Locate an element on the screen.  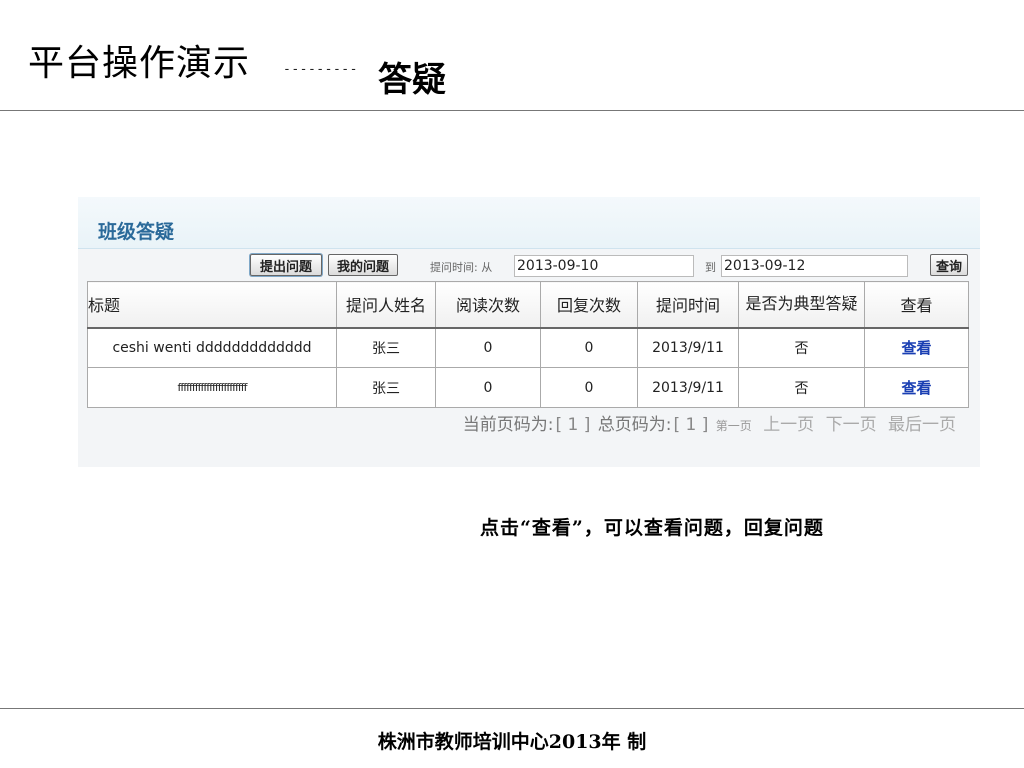
col-header-time: 提问时间 is located at coordinates (688, 305).